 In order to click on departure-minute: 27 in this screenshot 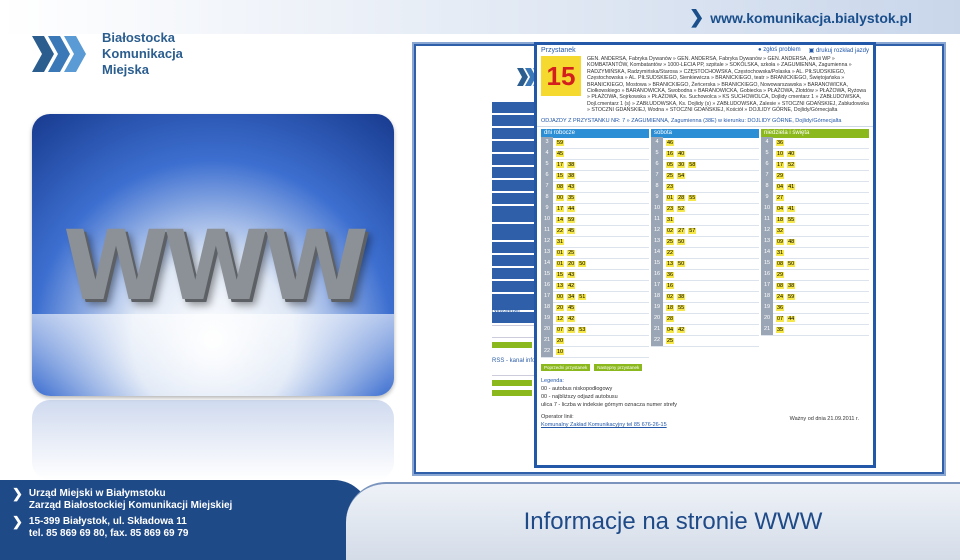, I will do `click(780, 197)`.